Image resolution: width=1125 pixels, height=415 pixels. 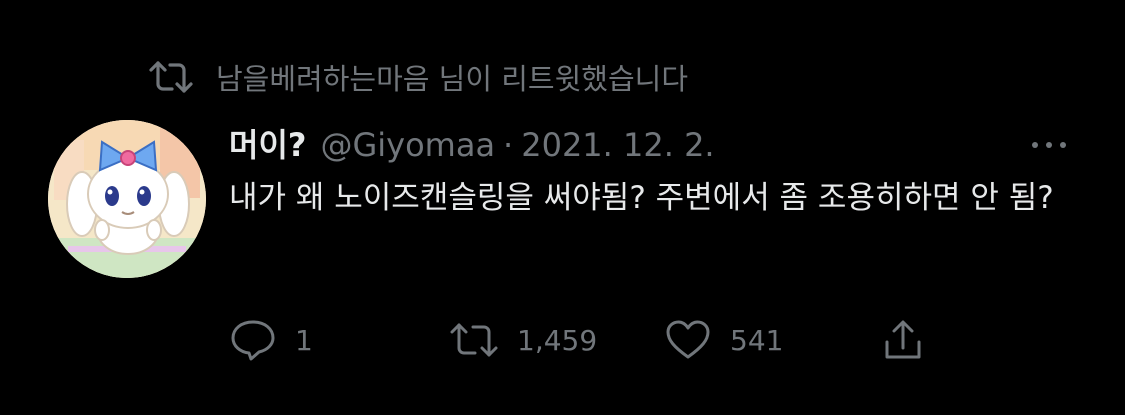 What do you see at coordinates (617, 145) in the screenshot?
I see `tweet-date: 2021. 12. 2.` at bounding box center [617, 145].